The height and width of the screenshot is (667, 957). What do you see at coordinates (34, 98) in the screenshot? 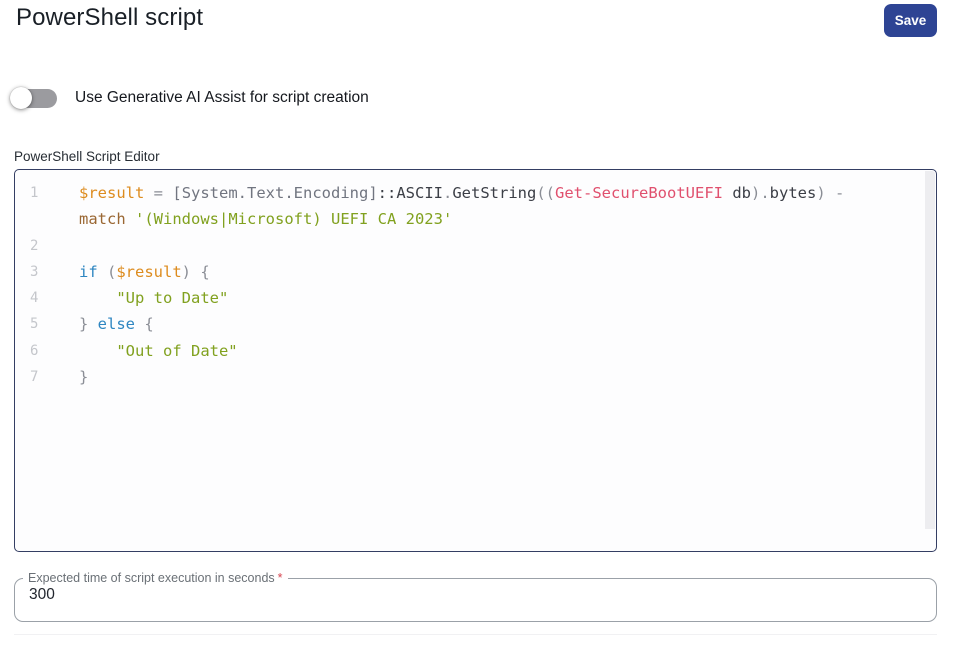
I see `ai-assist-toggle` at bounding box center [34, 98].